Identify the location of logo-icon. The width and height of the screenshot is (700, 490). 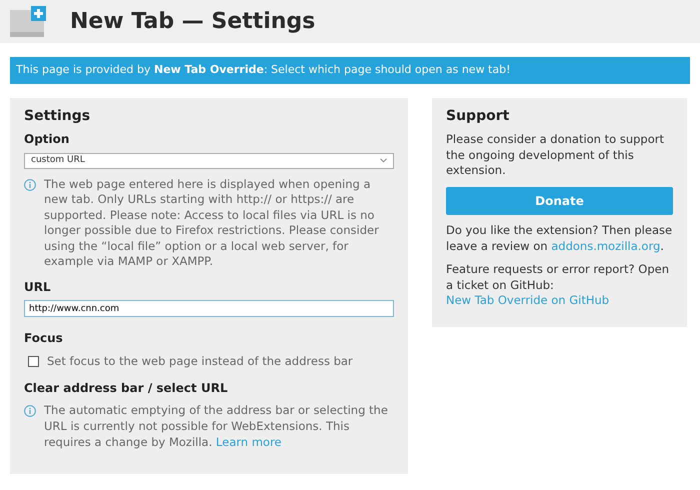
(28, 22).